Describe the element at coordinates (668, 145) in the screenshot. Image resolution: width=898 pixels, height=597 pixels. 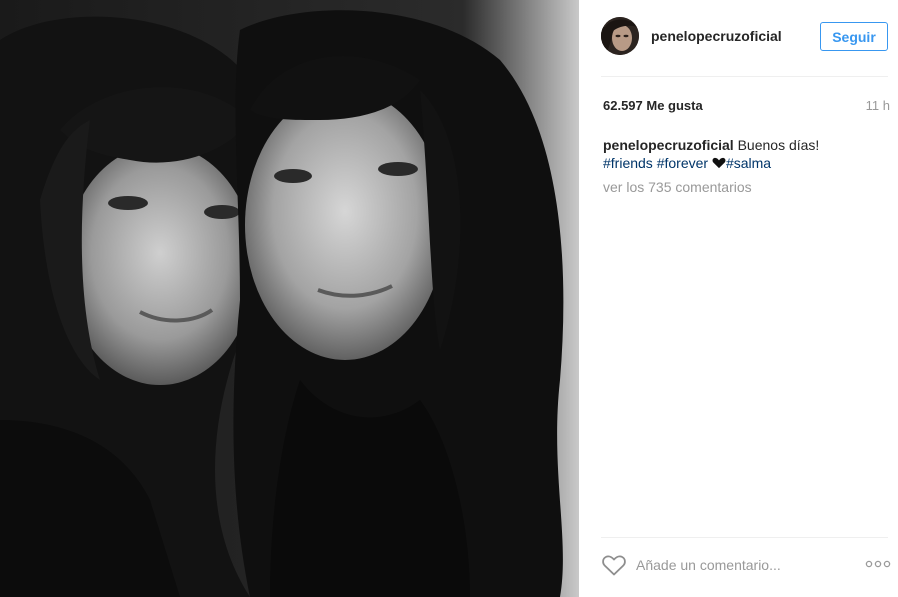
I see `caption-username: penelopecruzoficial` at that location.